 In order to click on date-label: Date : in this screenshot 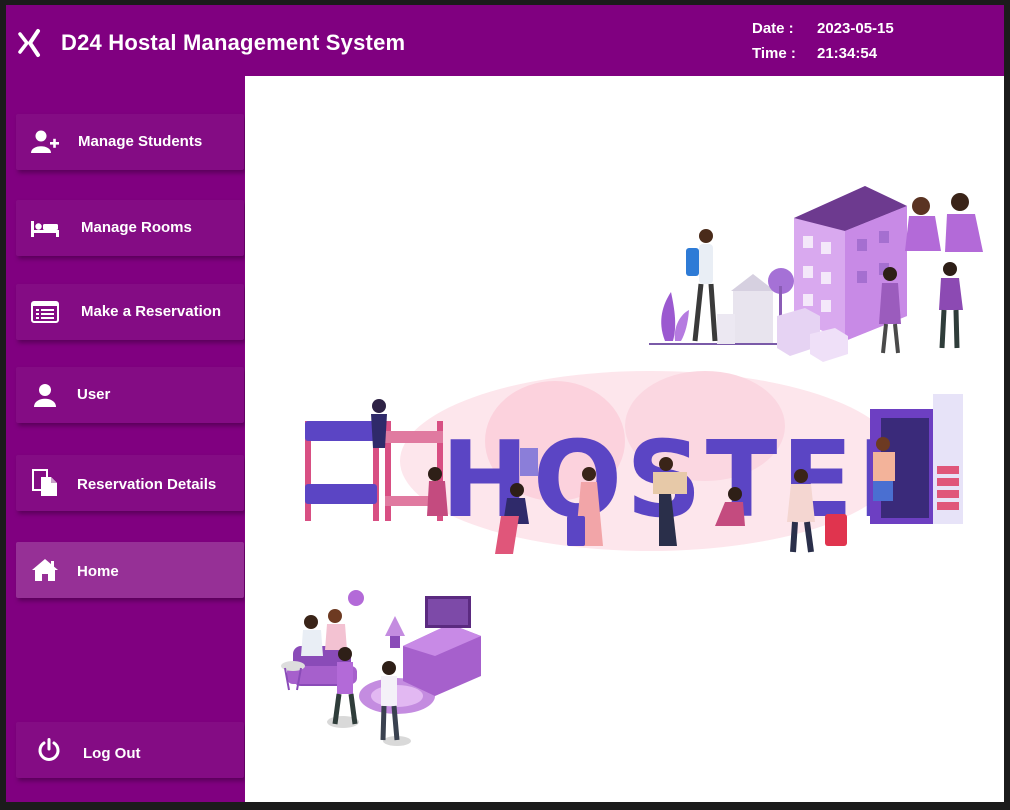, I will do `click(773, 28)`.